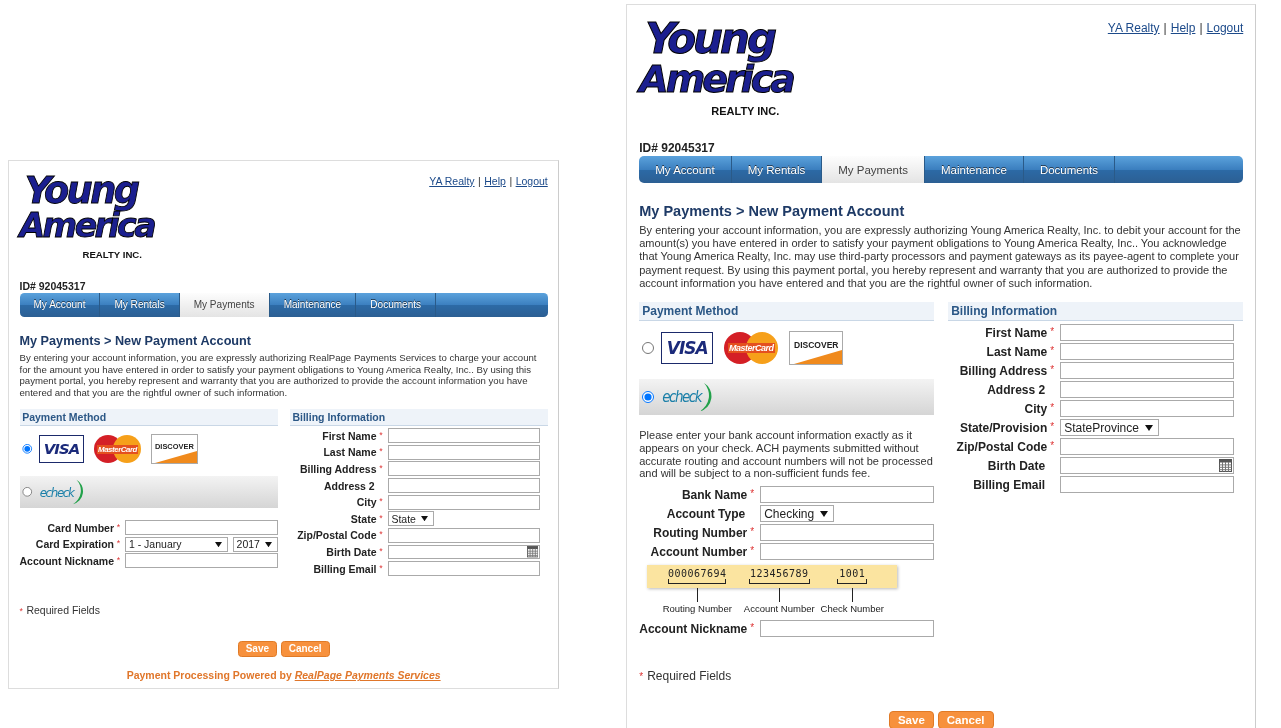 The image size is (1281, 728). I want to click on echeck-logo: echeck, so click(62, 492).